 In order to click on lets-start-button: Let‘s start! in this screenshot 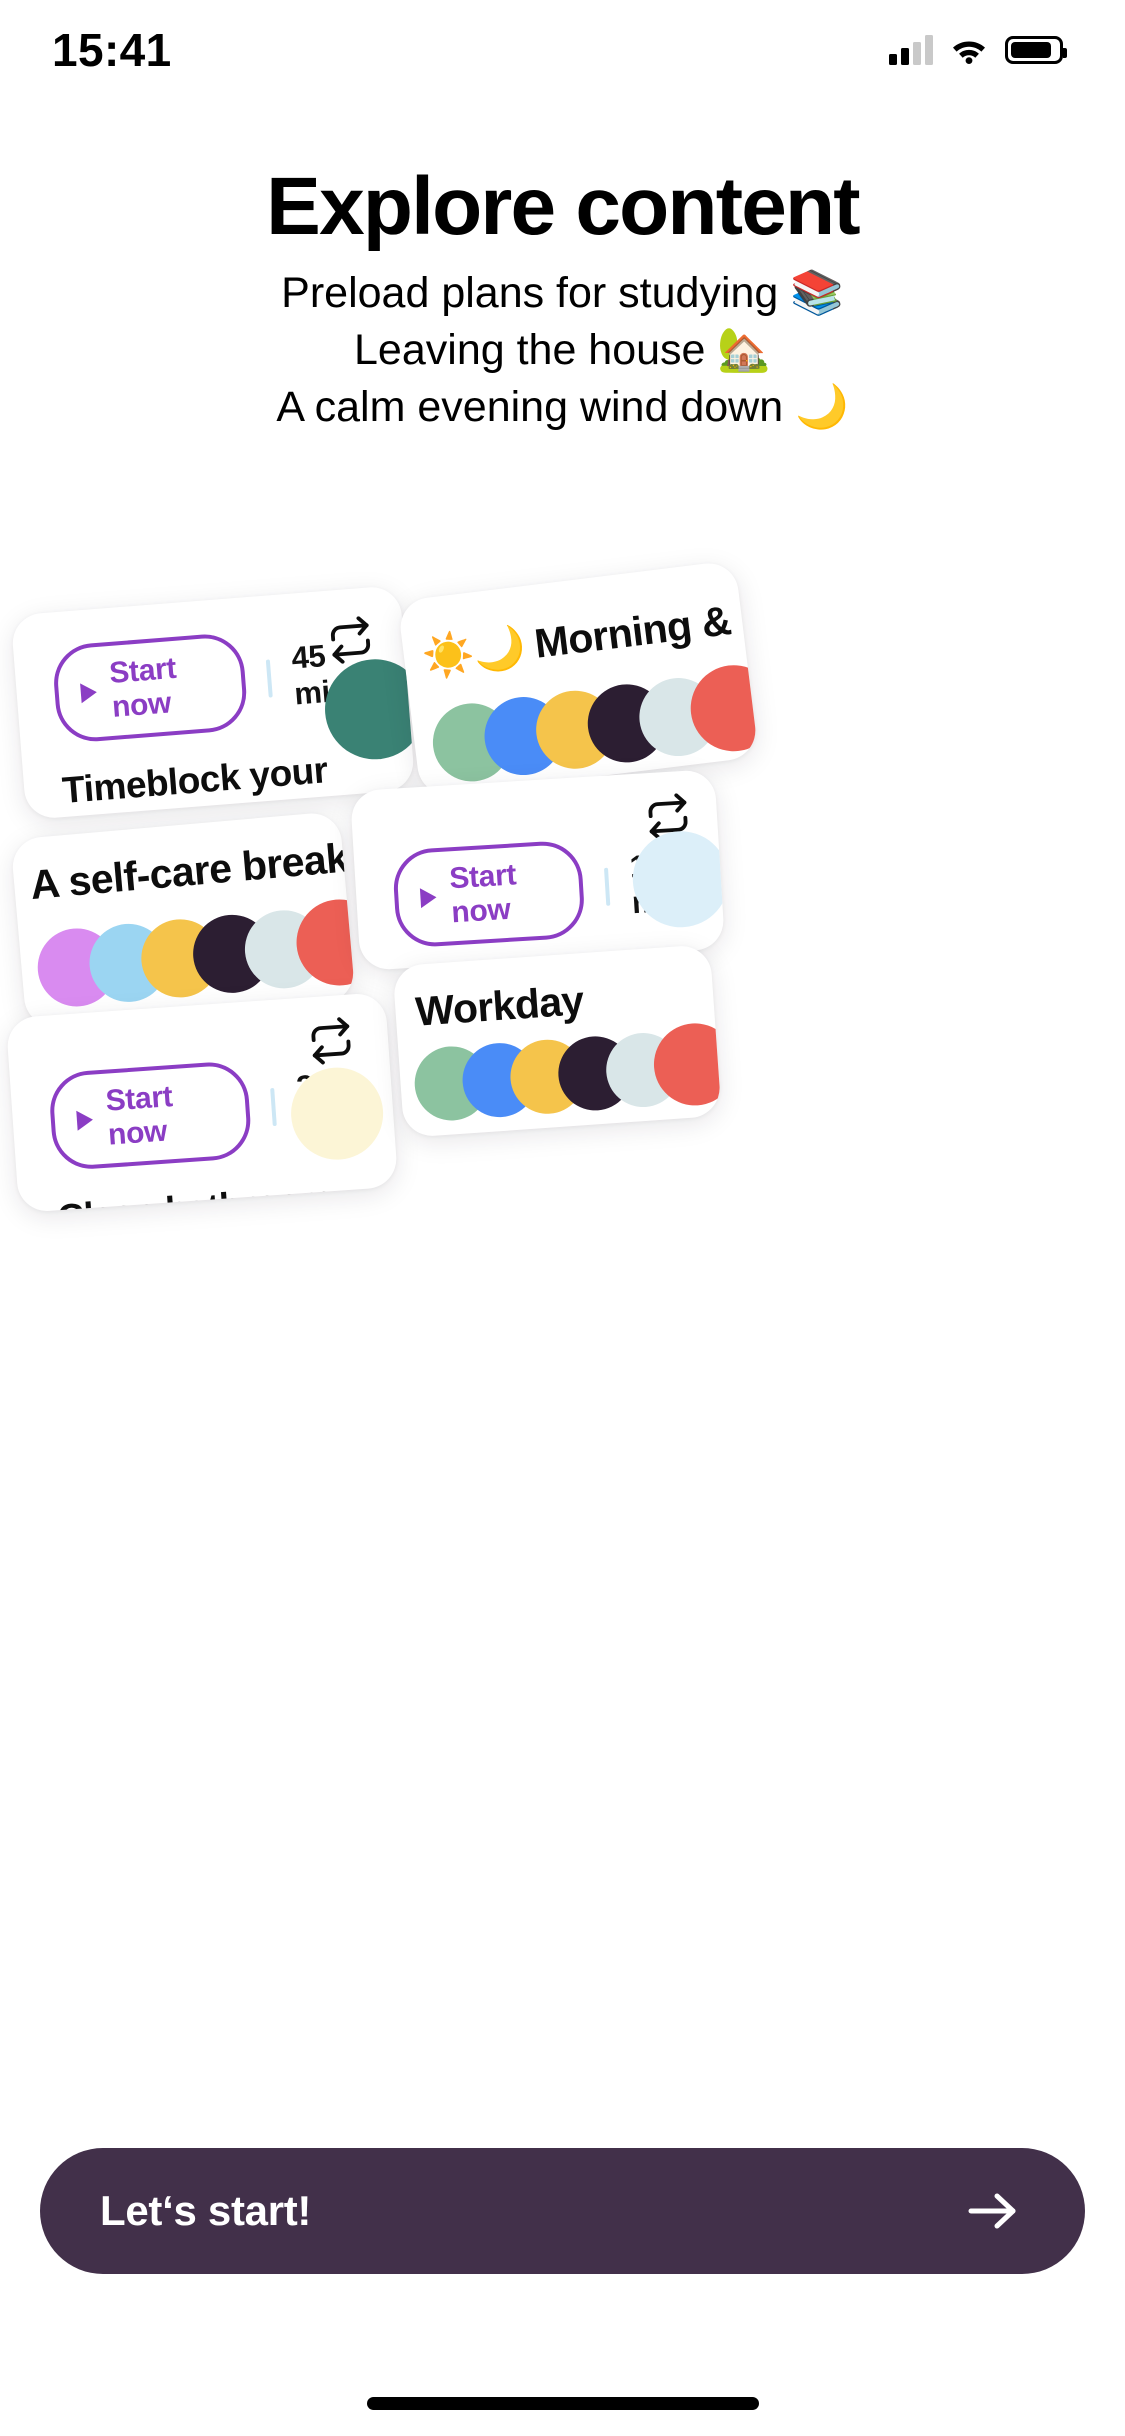, I will do `click(562, 2211)`.